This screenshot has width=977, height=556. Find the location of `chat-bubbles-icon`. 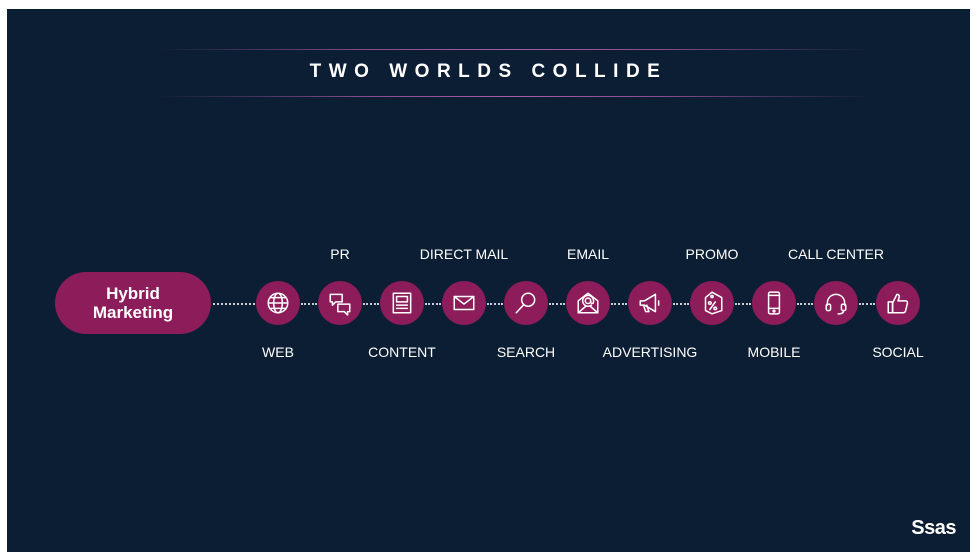

chat-bubbles-icon is located at coordinates (340, 303).